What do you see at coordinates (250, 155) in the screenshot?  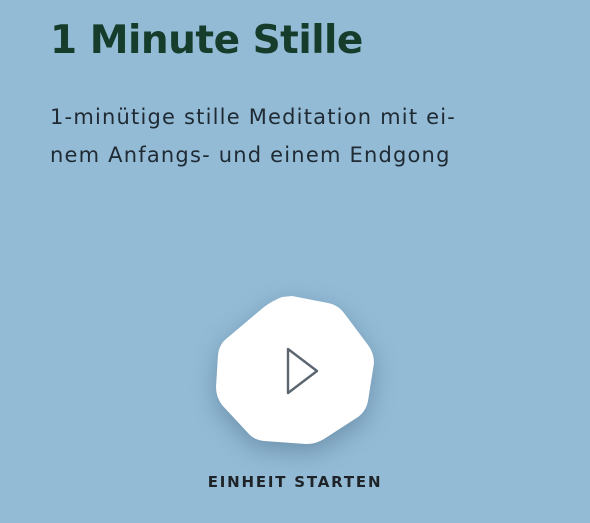 I see `description-line: nem Anfangs- und einem Endgong` at bounding box center [250, 155].